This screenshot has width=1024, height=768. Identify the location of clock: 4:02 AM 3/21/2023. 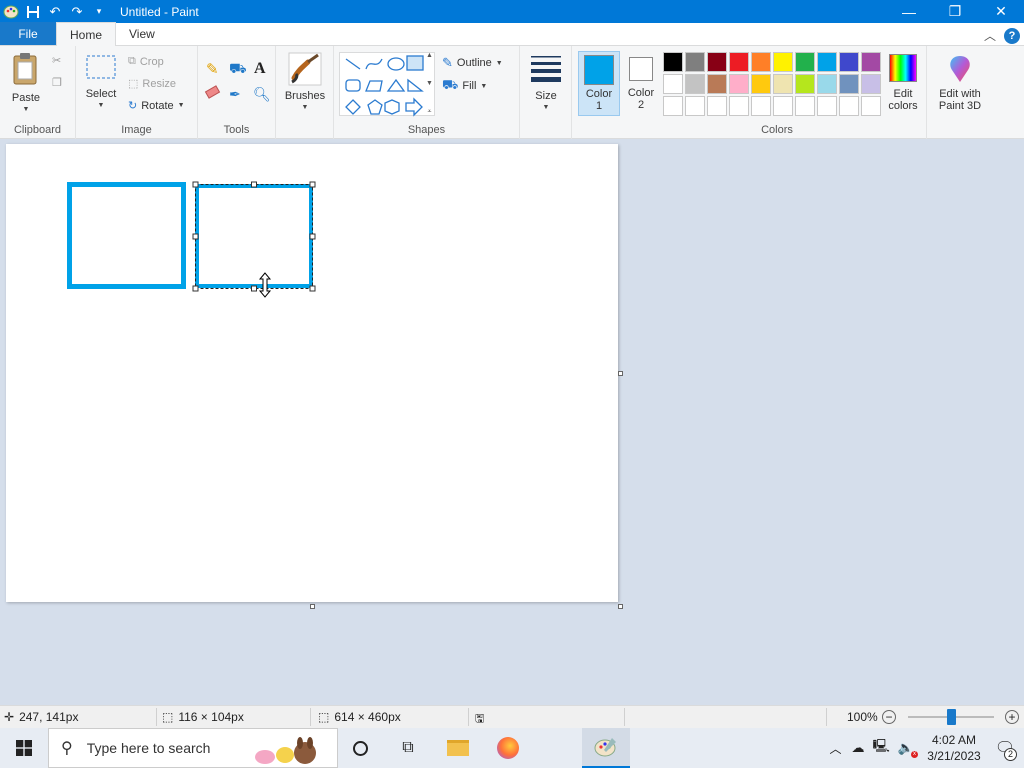
(954, 748).